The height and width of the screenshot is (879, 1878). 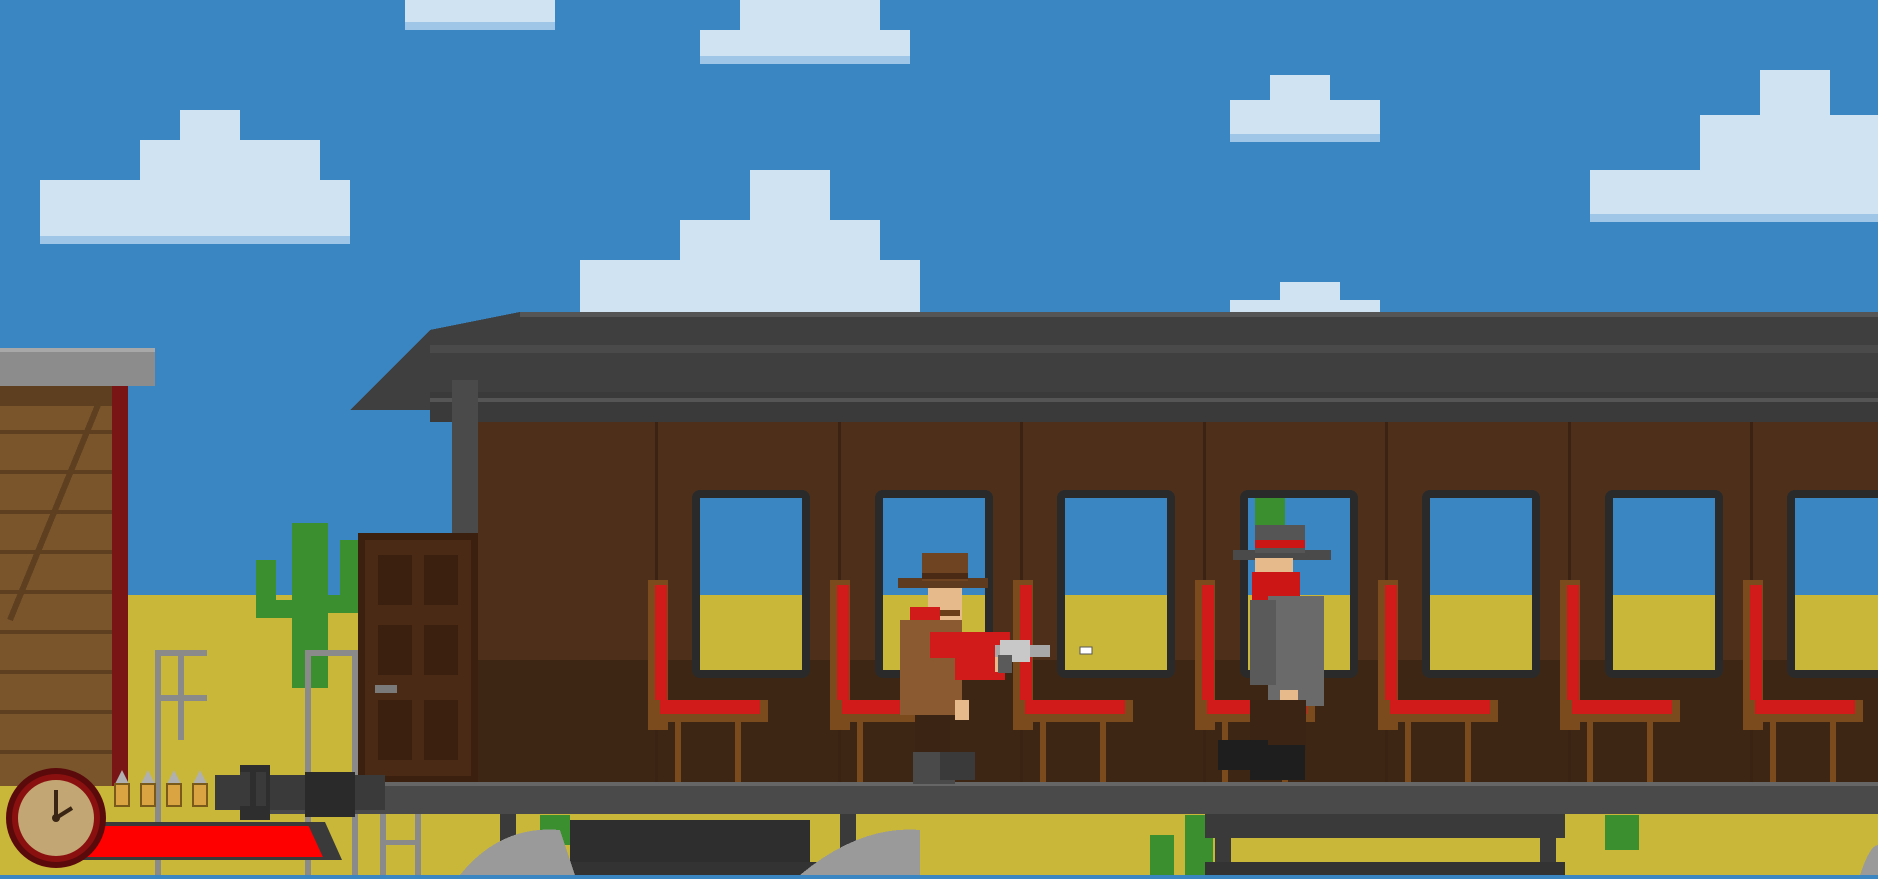 I want to click on bandit-coat, so click(x=1296, y=651).